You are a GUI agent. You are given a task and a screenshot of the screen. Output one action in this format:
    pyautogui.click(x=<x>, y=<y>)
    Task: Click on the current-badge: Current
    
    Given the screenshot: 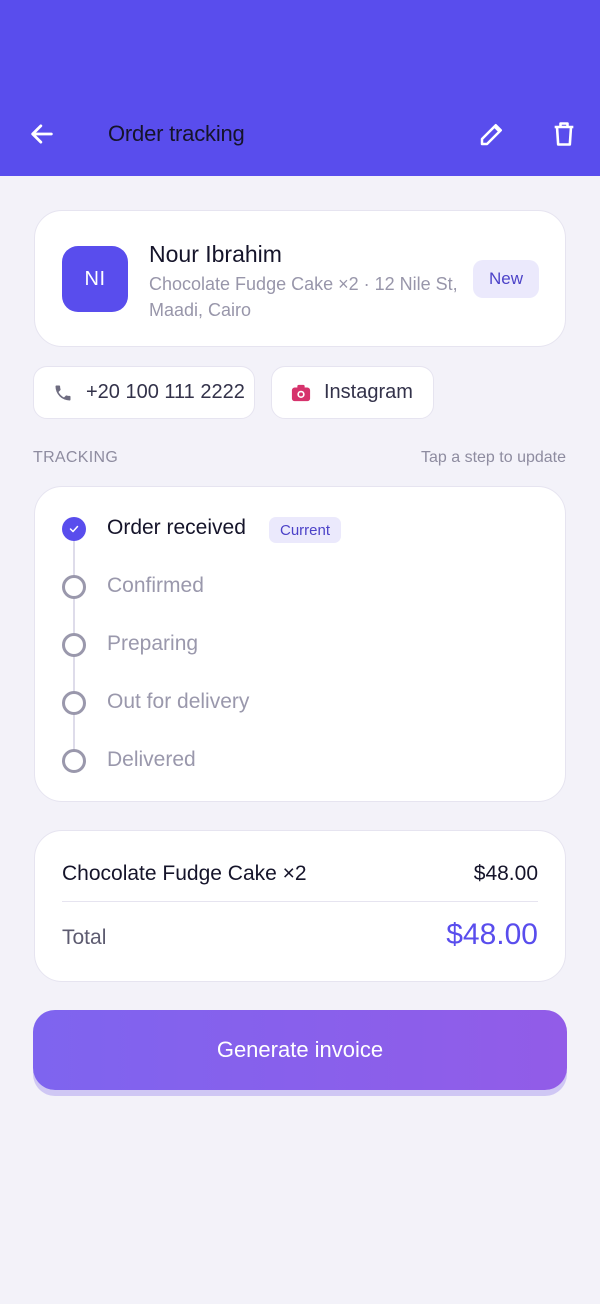 What is the action you would take?
    pyautogui.click(x=305, y=530)
    